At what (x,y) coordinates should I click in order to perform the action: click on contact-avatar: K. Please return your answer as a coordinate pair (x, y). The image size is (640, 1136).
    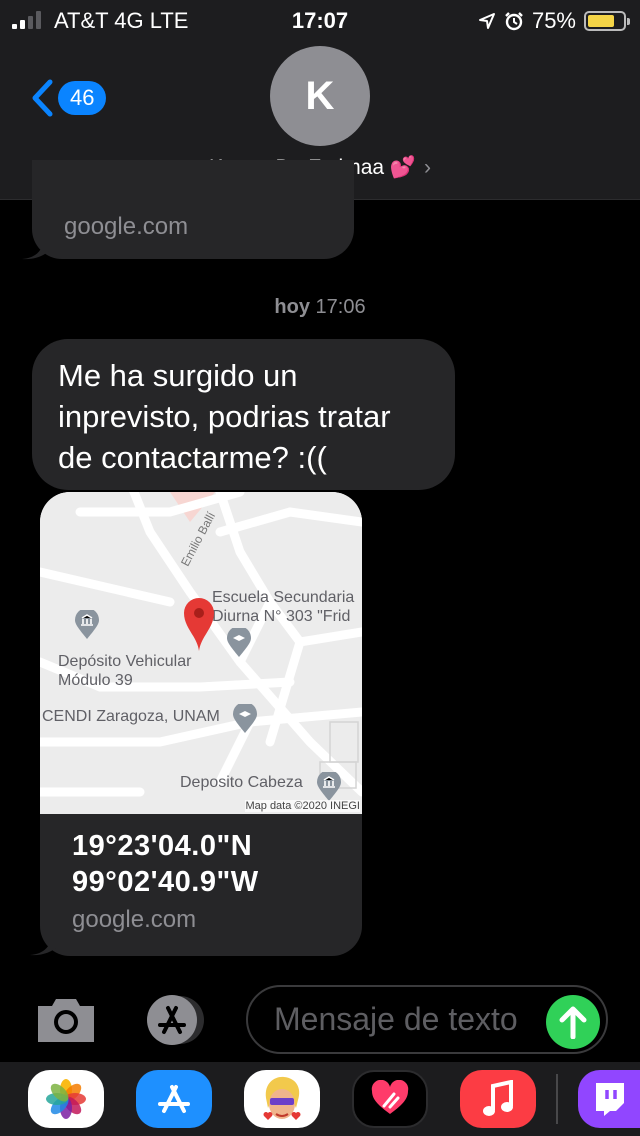
    Looking at the image, I should click on (320, 96).